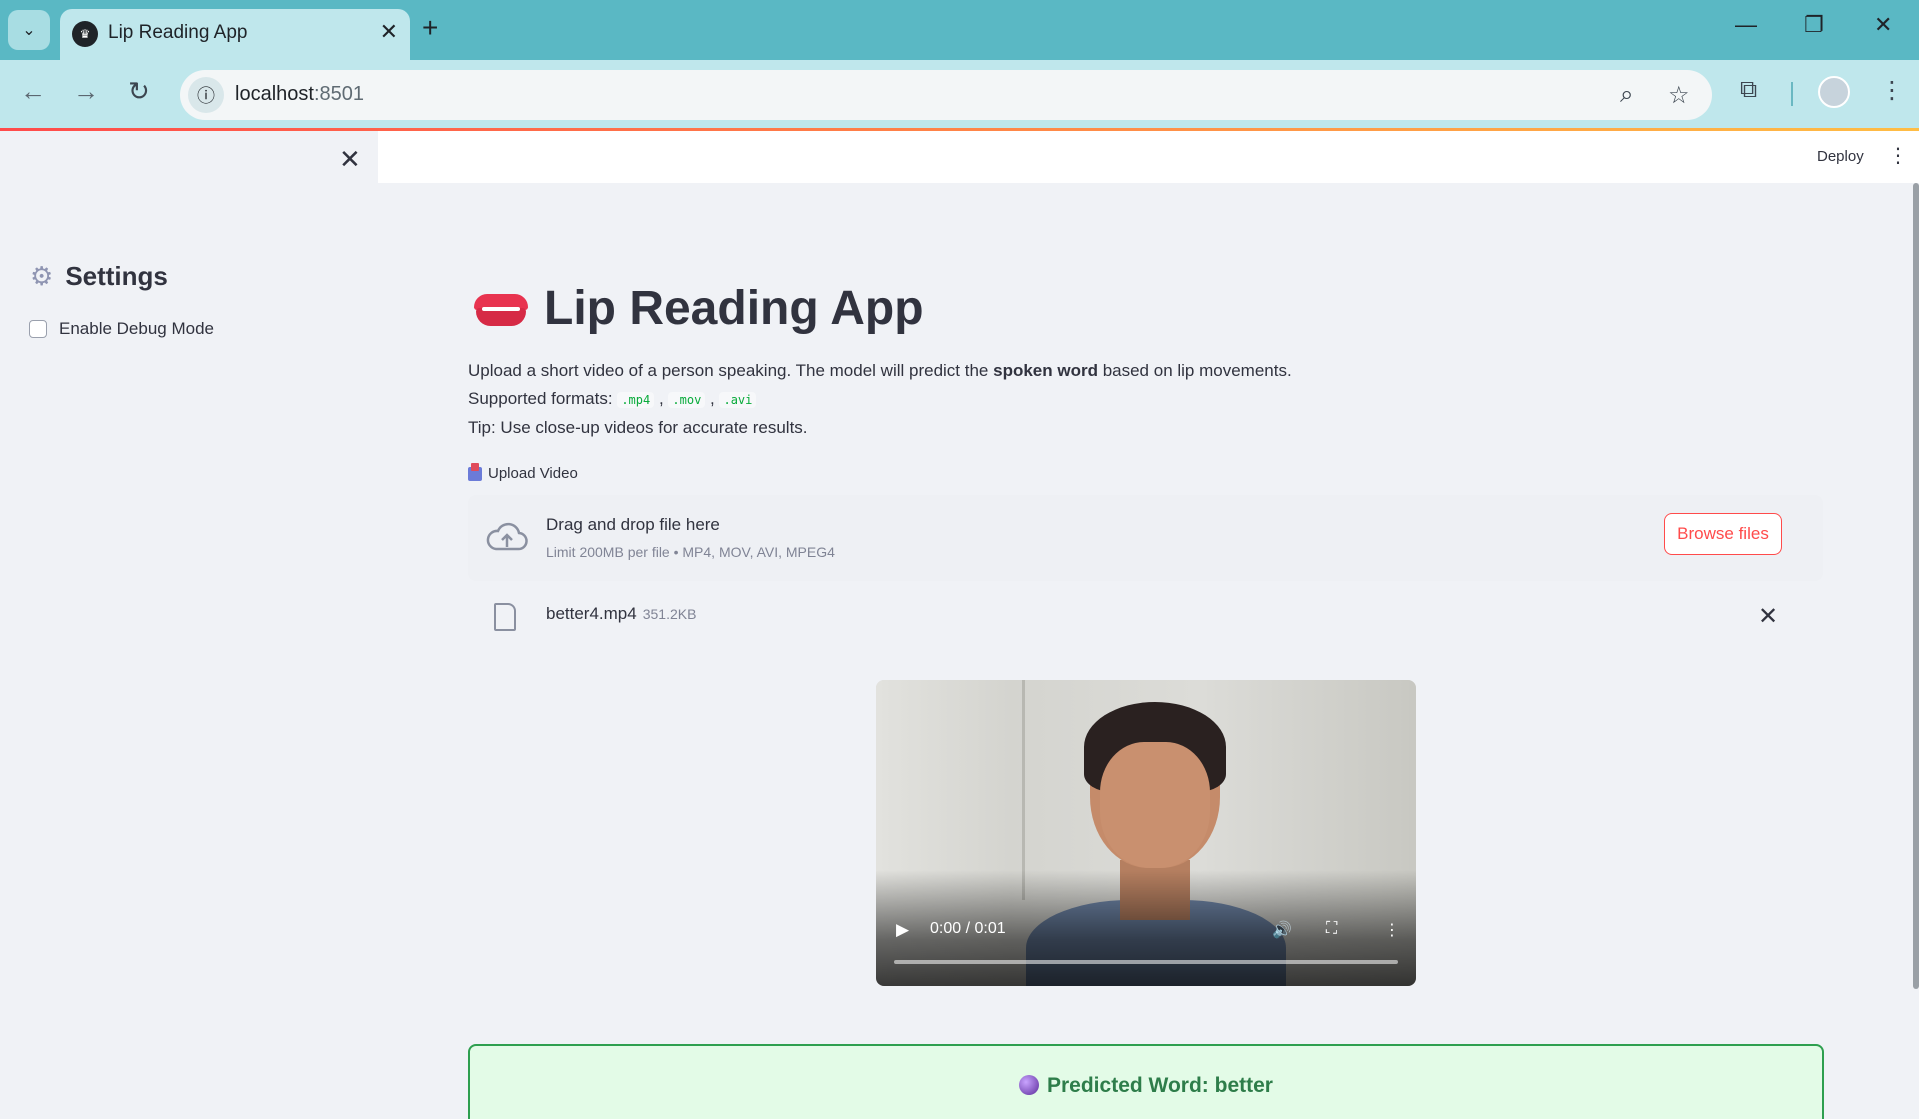 This screenshot has width=1919, height=1119. Describe the element at coordinates (621, 613) in the screenshot. I see `file-name: better4.mp4 351.2KB` at that location.